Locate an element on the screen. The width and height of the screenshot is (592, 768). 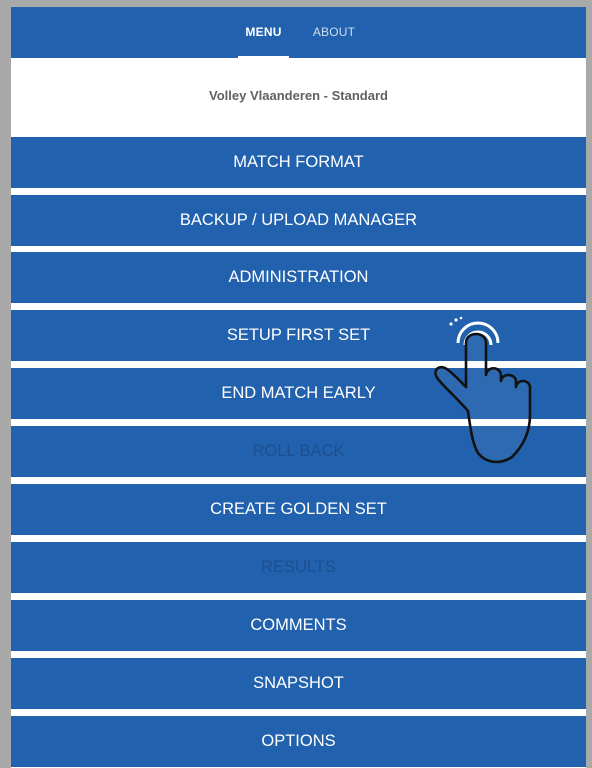
administration-button: ADMINISTRATION is located at coordinates (298, 277).